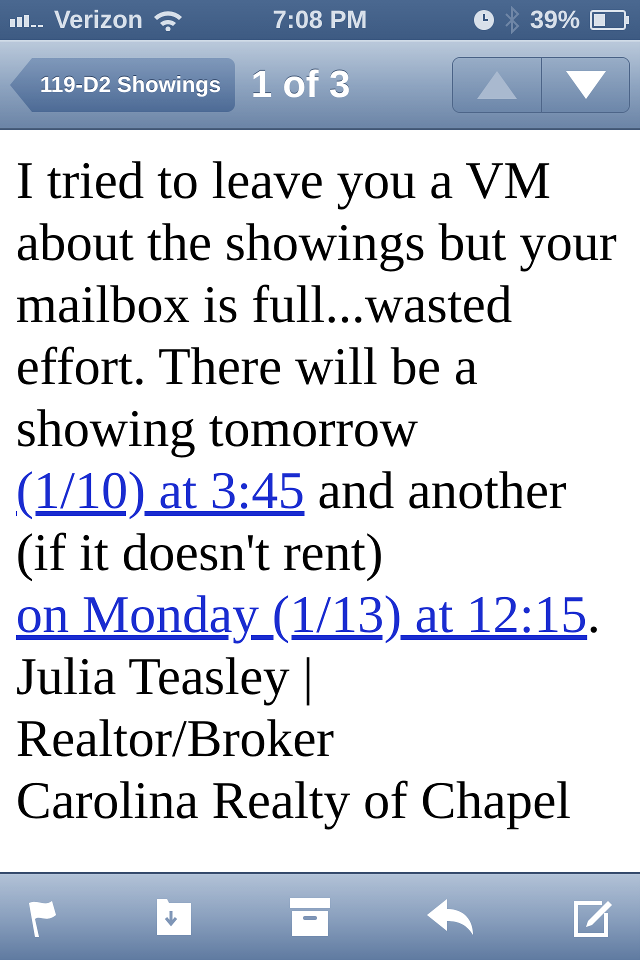  What do you see at coordinates (167, 20) in the screenshot?
I see `wifi-icon` at bounding box center [167, 20].